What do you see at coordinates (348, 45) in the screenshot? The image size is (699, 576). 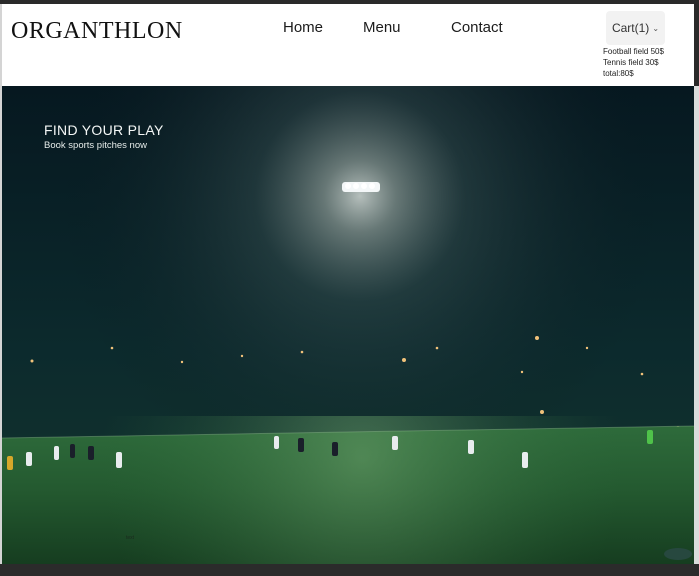 I see `site-header: ORGANTHLON Home Menu Contact Cart(1) ⌄` at bounding box center [348, 45].